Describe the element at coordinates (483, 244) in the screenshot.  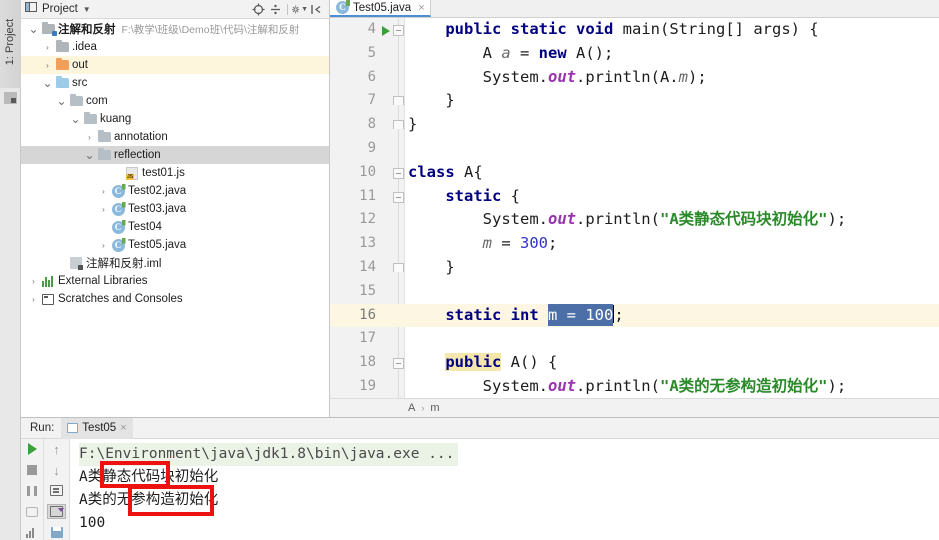
I see `code-text: m = 300;` at that location.